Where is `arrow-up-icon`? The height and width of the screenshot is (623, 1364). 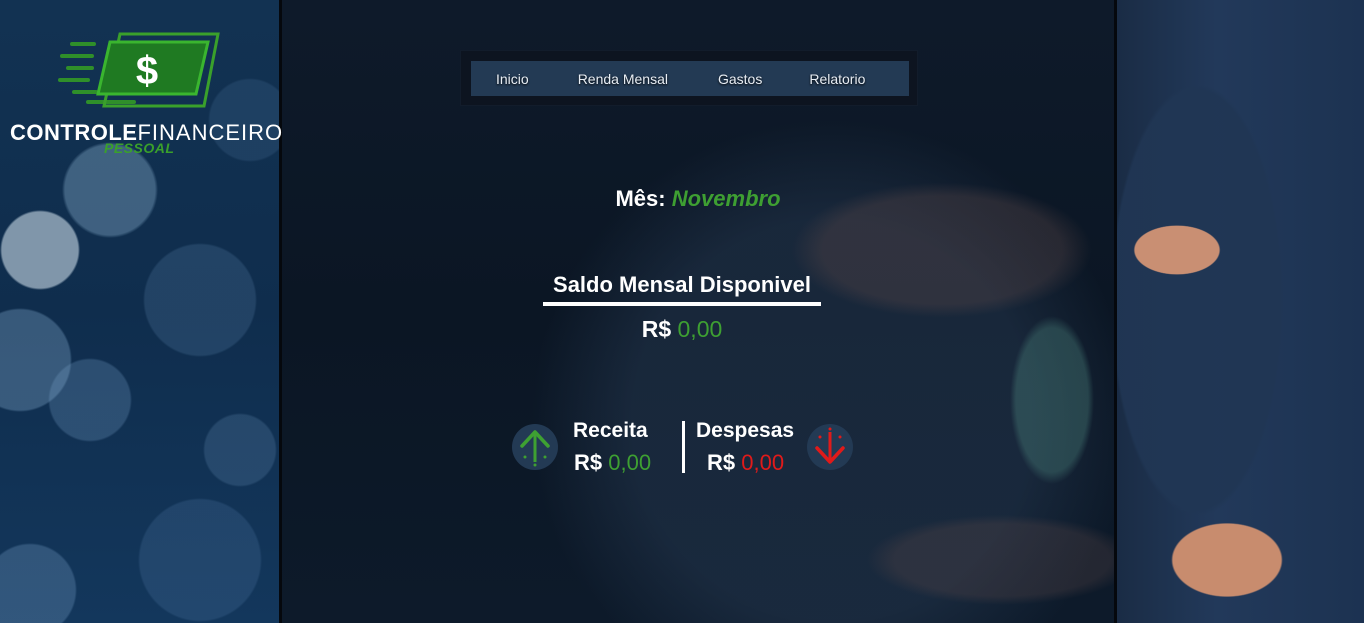 arrow-up-icon is located at coordinates (535, 448).